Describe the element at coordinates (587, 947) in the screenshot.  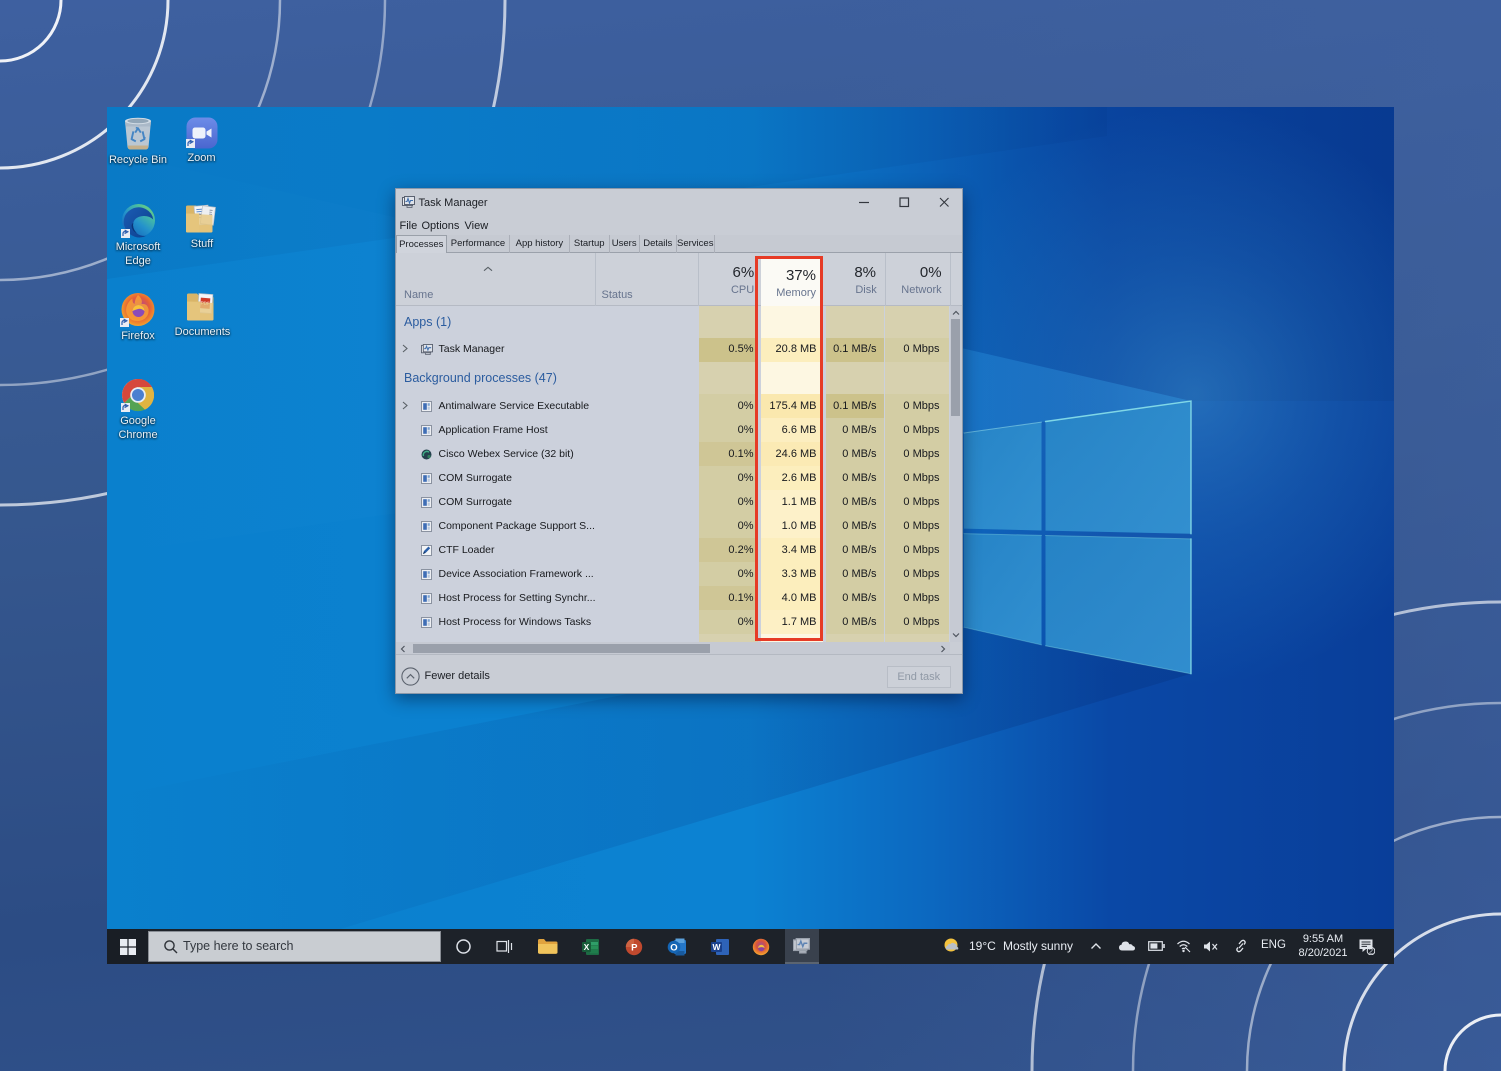
I see `svg-text: X` at that location.